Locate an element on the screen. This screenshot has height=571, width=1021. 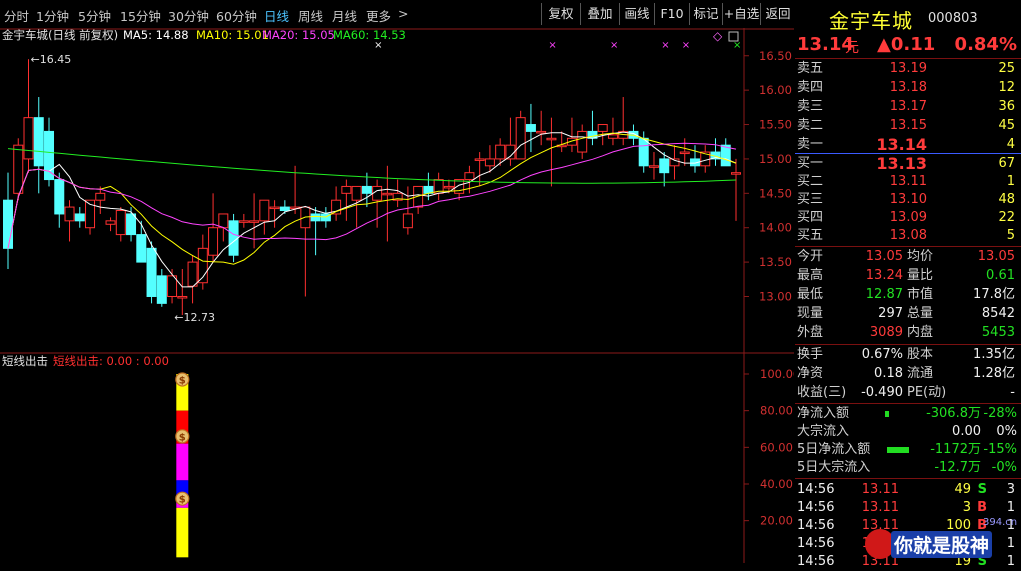
fund-label: 净资 is located at coordinates (810, 373).